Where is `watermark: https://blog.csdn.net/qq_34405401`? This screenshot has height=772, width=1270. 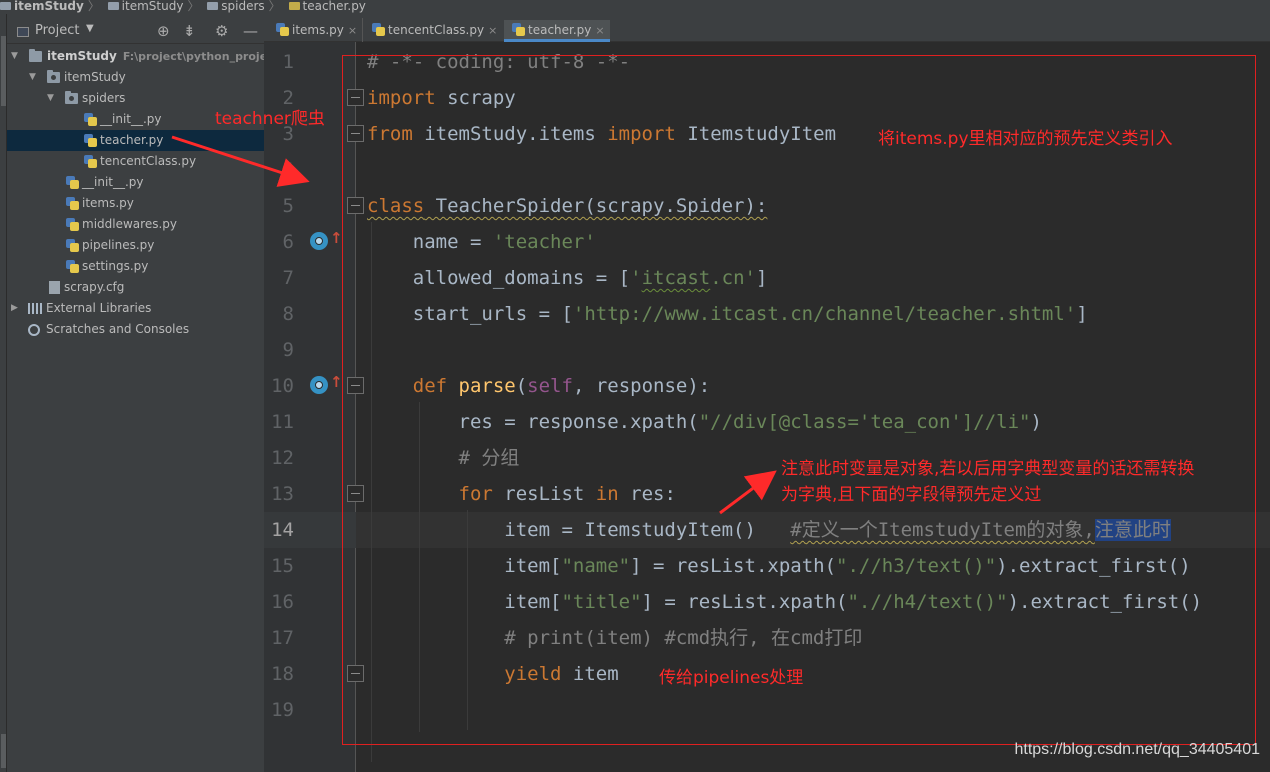
watermark: https://blog.csdn.net/qq_34405401 is located at coordinates (1137, 749).